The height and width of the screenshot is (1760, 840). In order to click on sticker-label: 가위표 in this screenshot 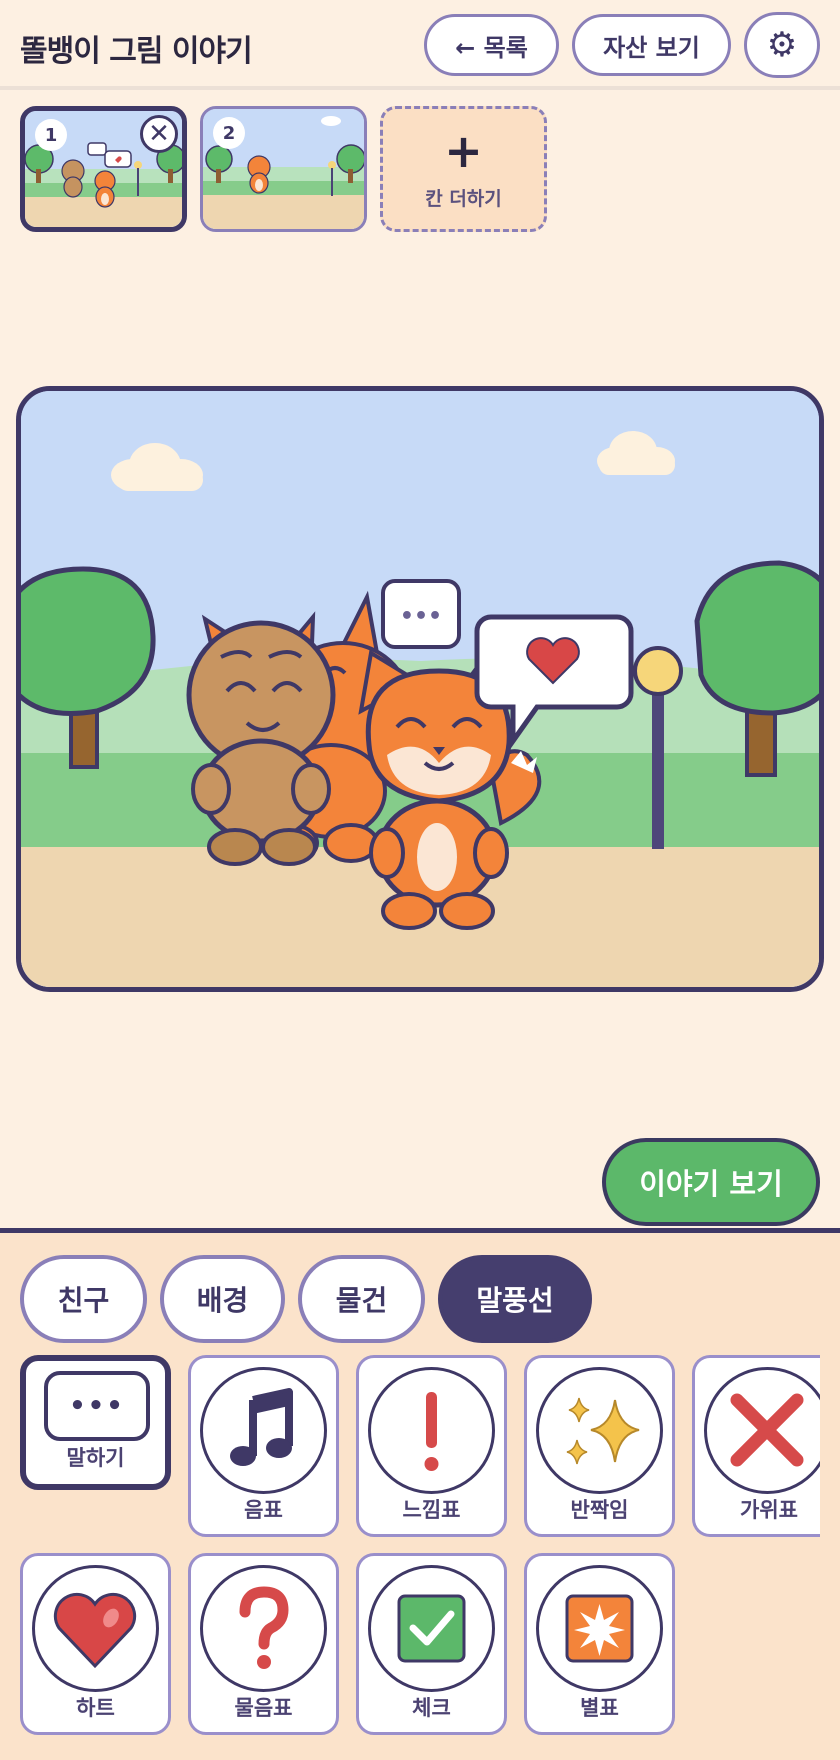, I will do `click(769, 1510)`.